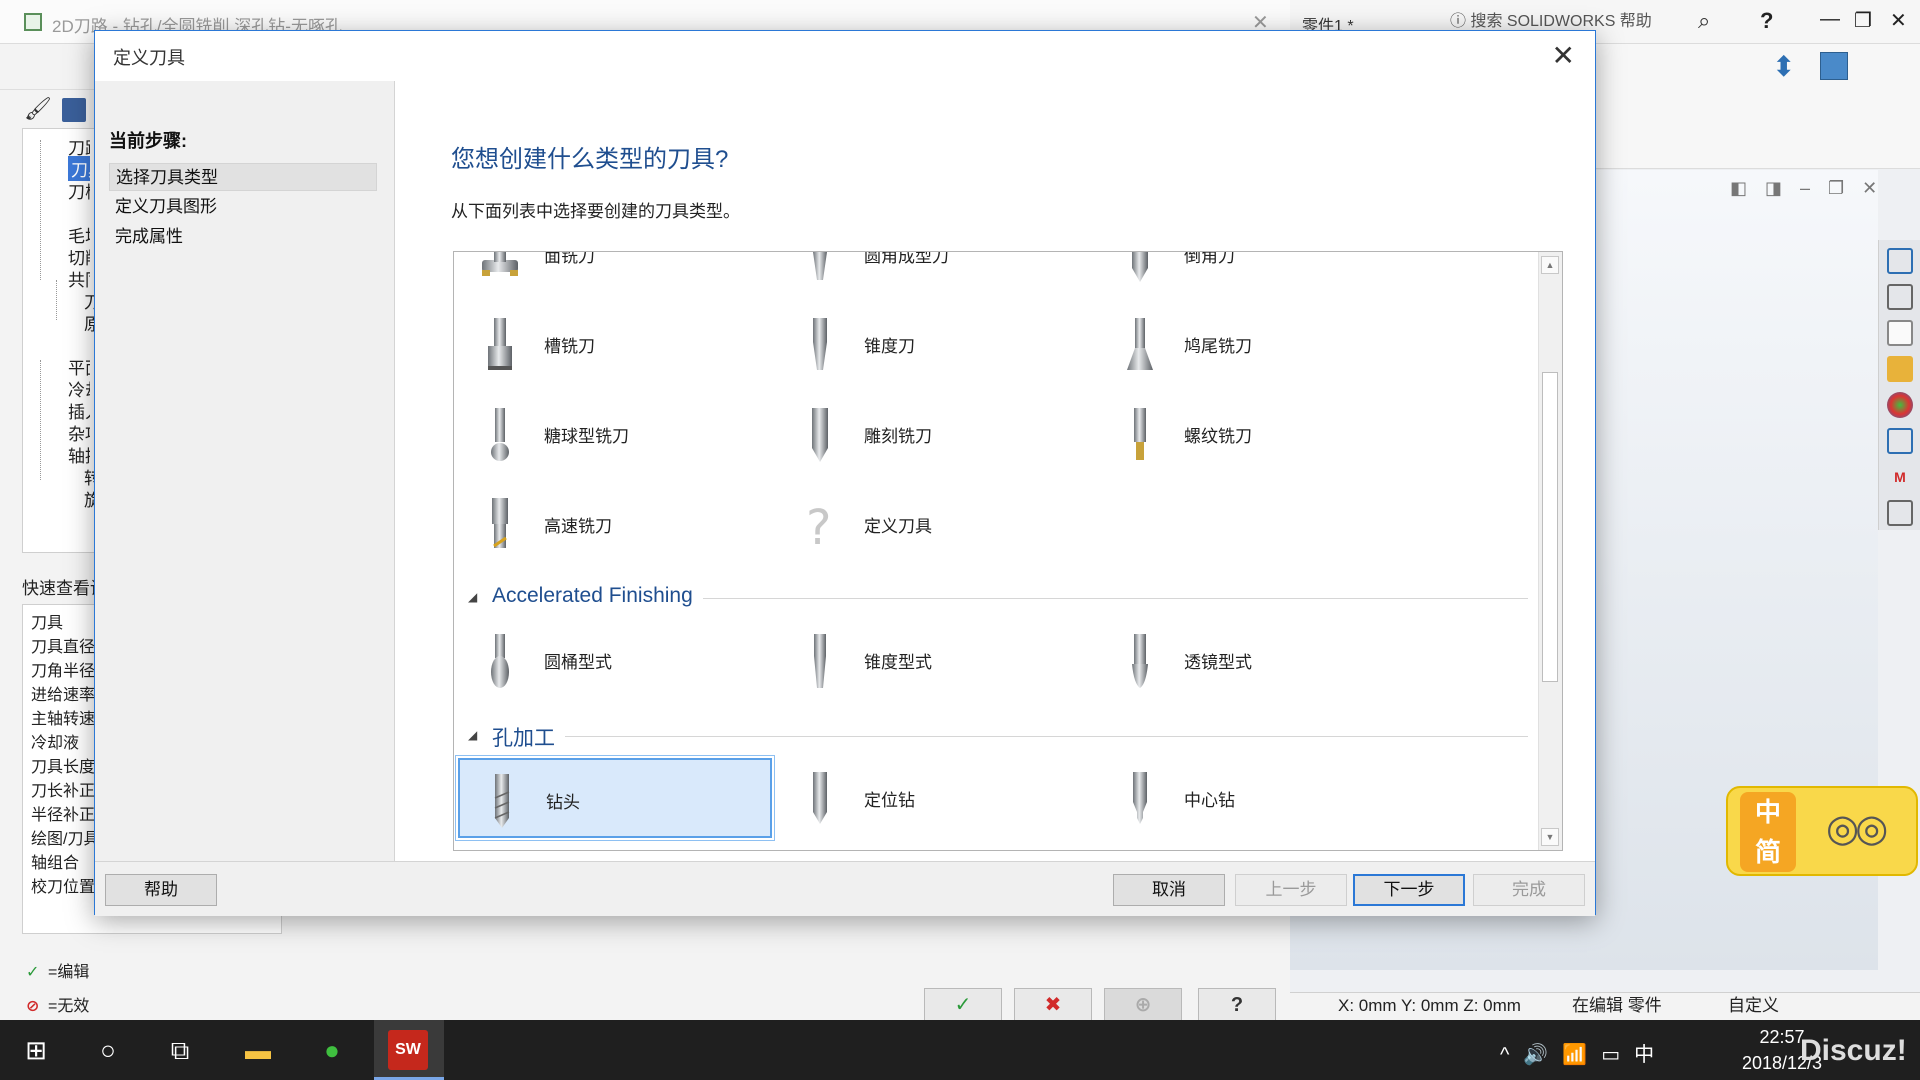  What do you see at coordinates (935, 344) in the screenshot?
I see `tool-type-item: 锥度刀` at bounding box center [935, 344].